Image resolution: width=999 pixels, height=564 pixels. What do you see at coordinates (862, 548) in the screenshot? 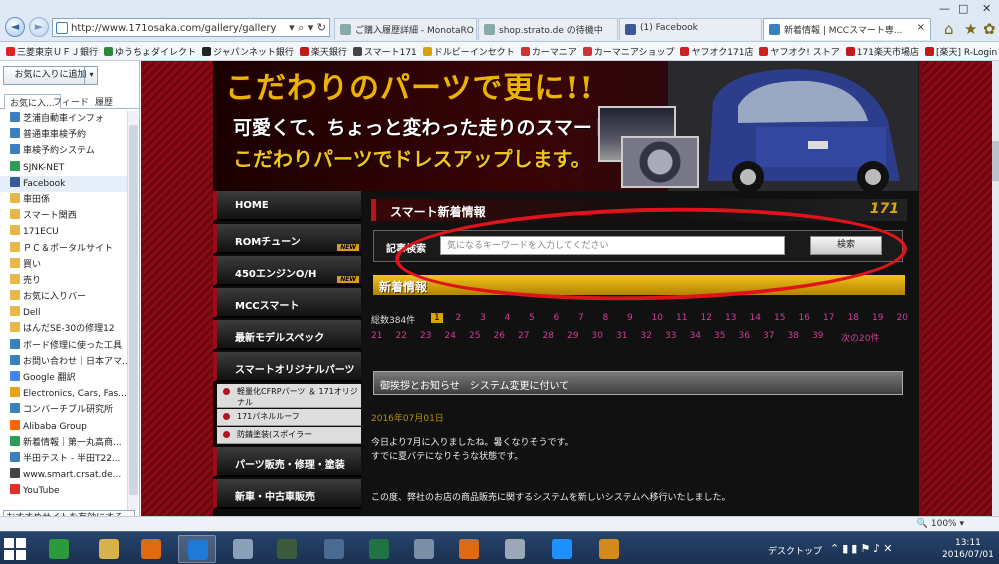
I see `system-tray: ⌃▮▮⚑♪✕` at bounding box center [862, 548].